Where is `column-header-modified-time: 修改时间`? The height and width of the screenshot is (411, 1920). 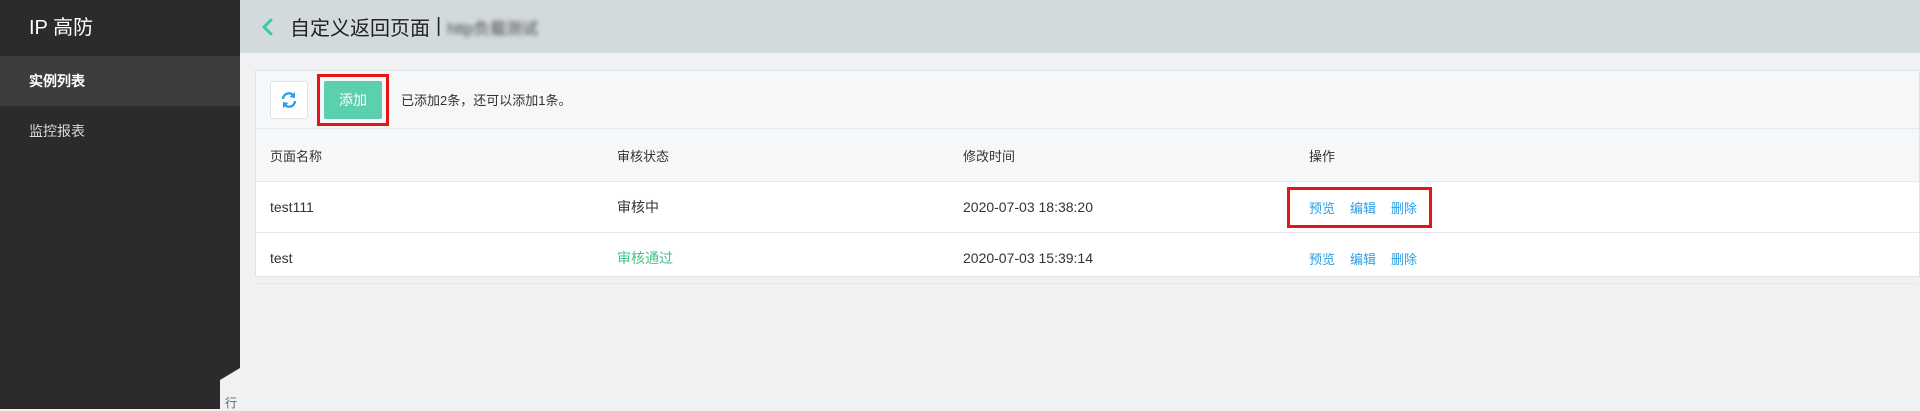
column-header-modified-time: 修改时间 is located at coordinates (1122, 155).